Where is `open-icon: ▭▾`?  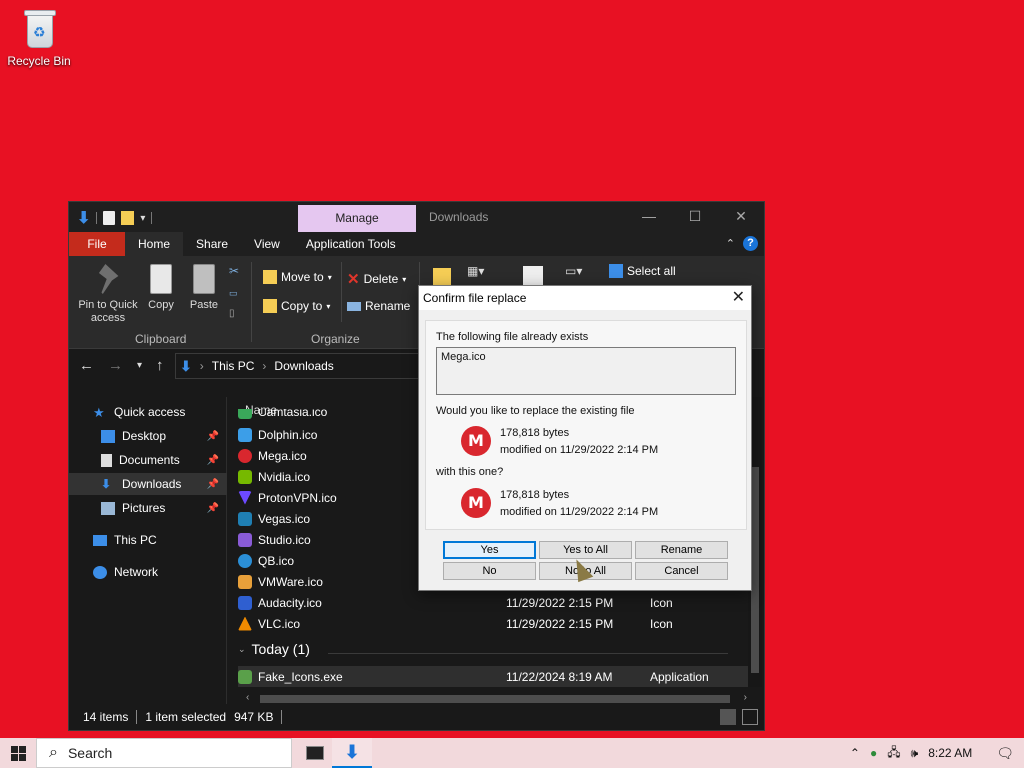
open-icon: ▭▾ is located at coordinates (573, 271).